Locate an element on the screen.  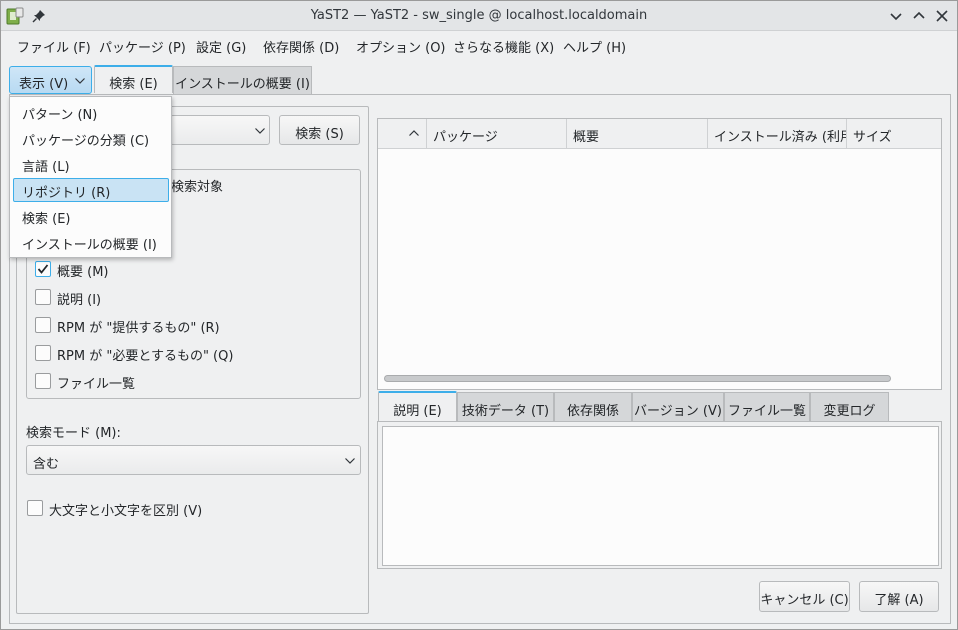
horizontal-scrollbar is located at coordinates (637, 378).